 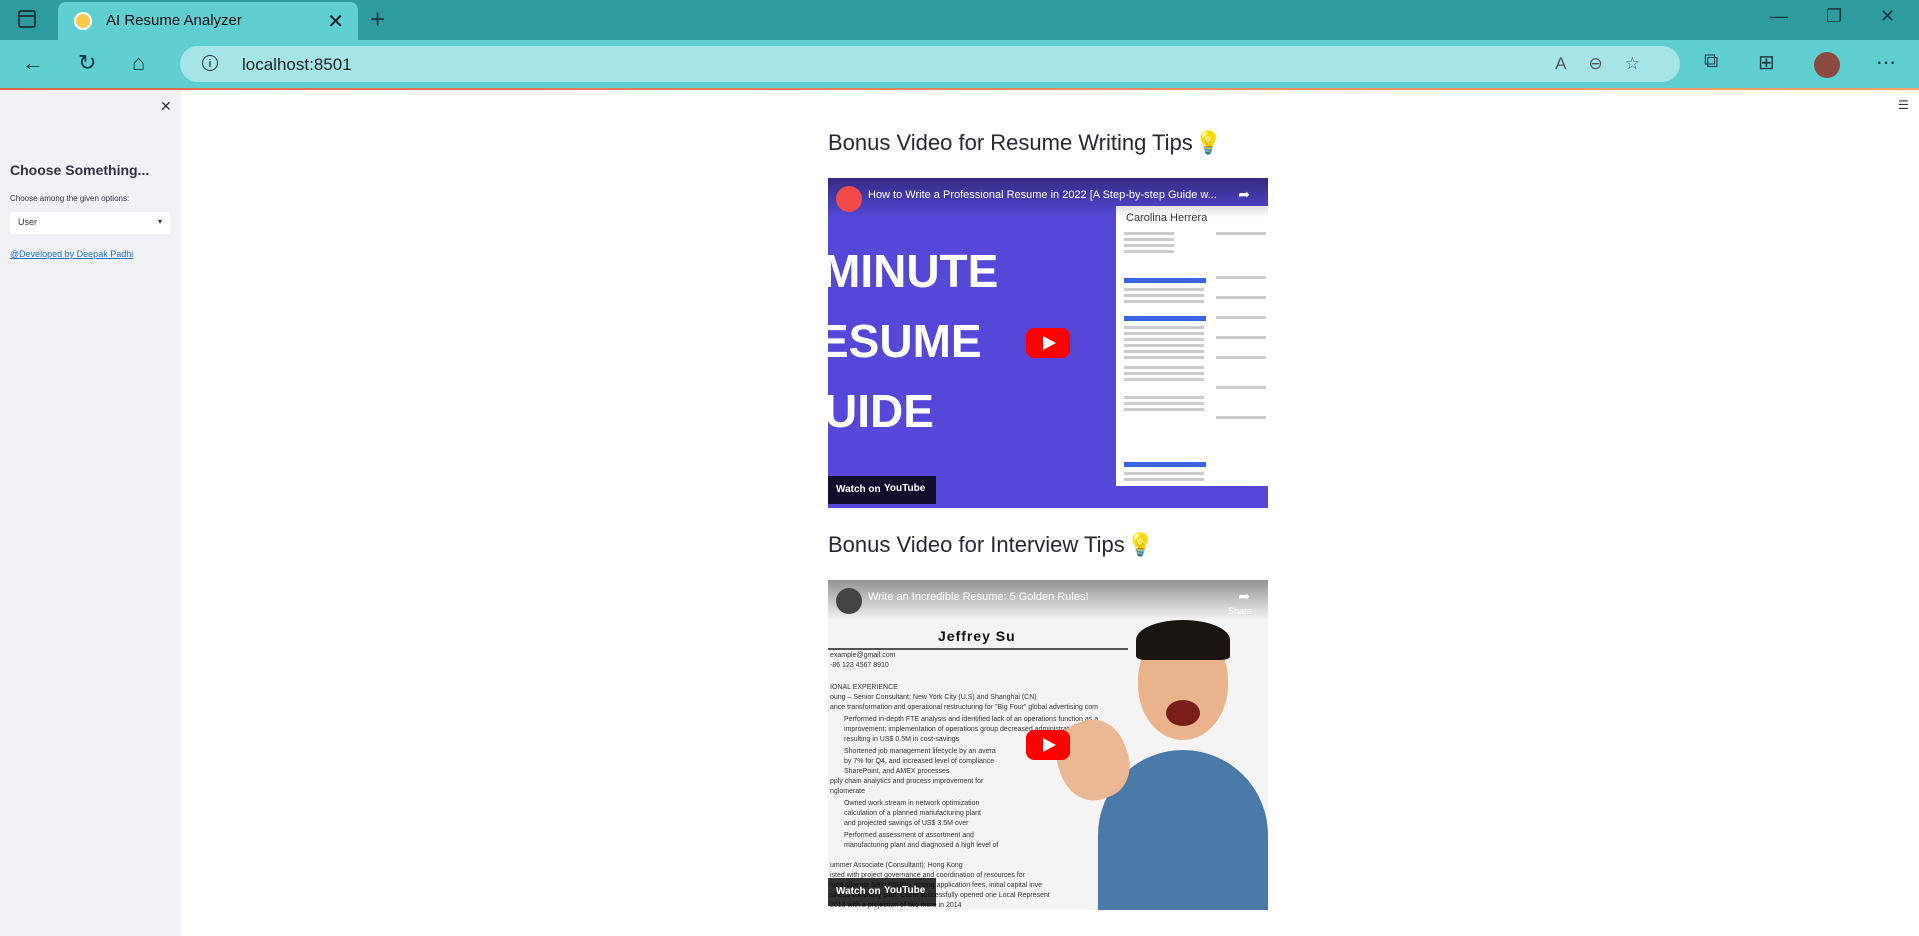 I want to click on doc-line-text: nglomerate, so click(x=848, y=791).